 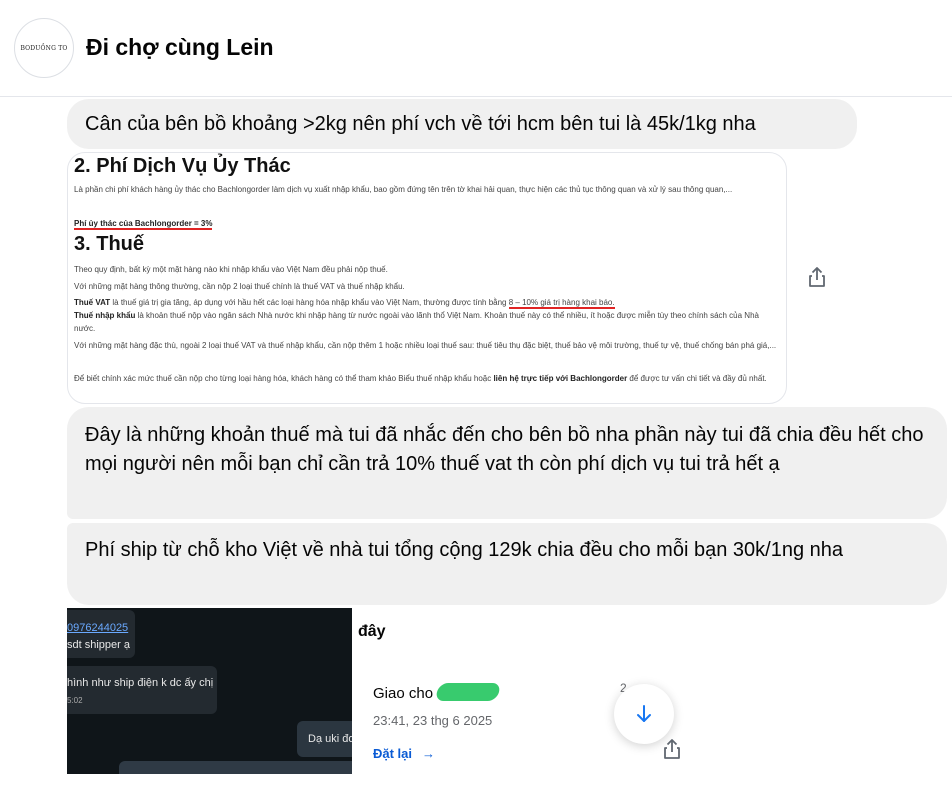 I want to click on chat-title: Đi chợ cùng Lein, so click(x=180, y=47).